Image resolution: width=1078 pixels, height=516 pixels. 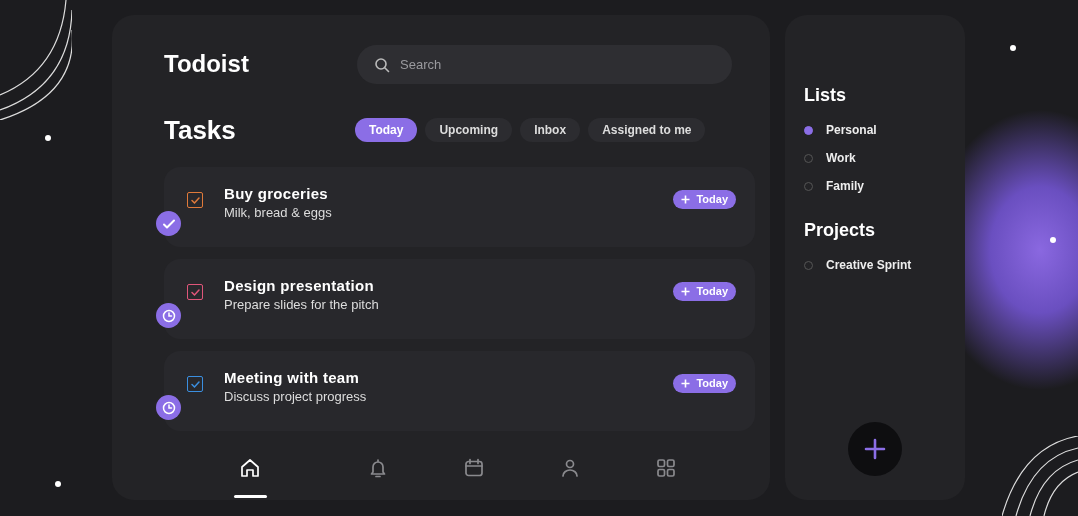 What do you see at coordinates (570, 468) in the screenshot?
I see `user-icon` at bounding box center [570, 468].